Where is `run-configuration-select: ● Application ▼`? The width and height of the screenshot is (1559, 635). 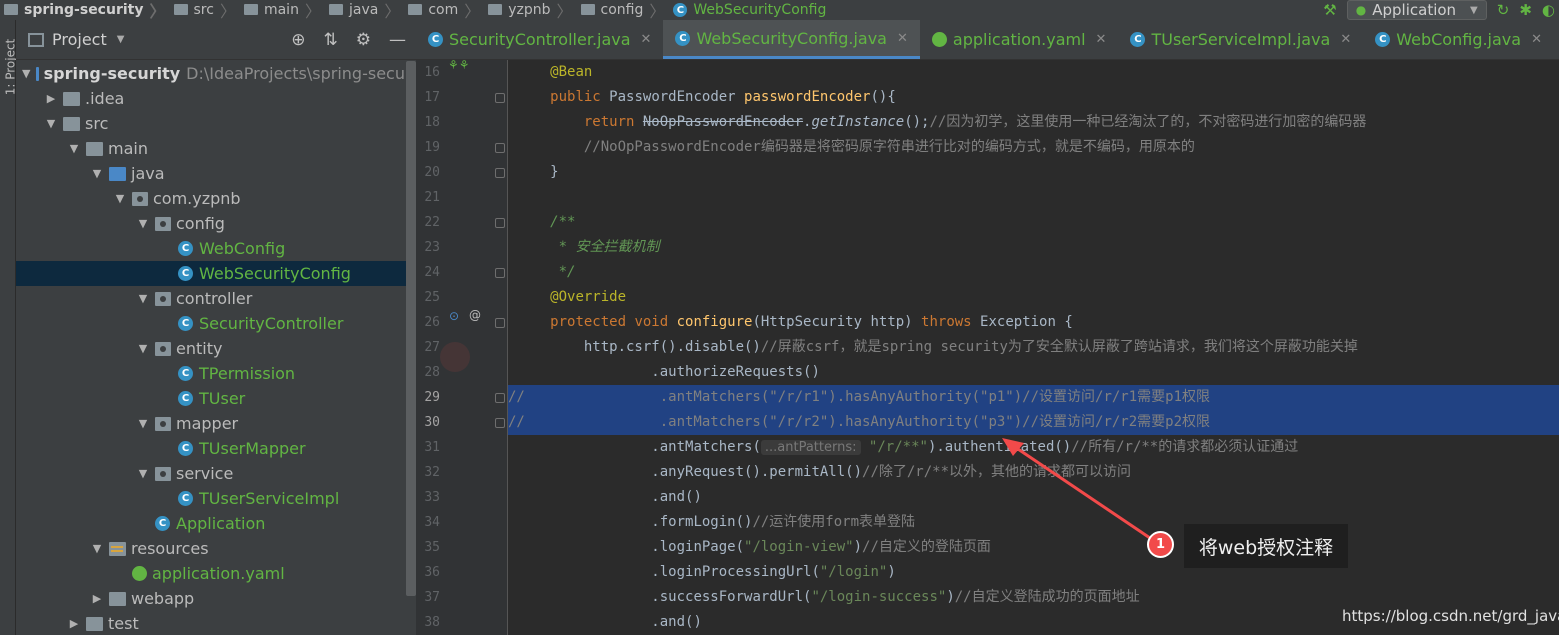
run-configuration-select: ● Application ▼ is located at coordinates (1416, 10).